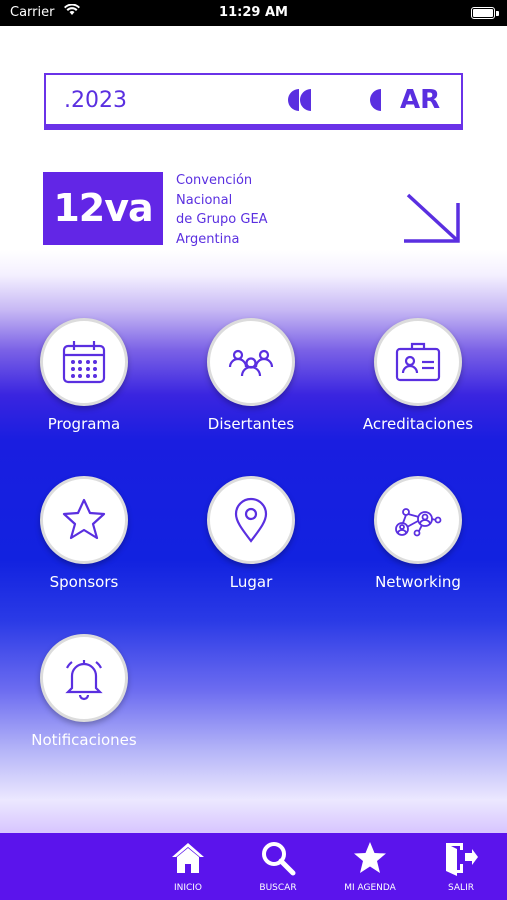 The height and width of the screenshot is (900, 507). I want to click on battery-tip, so click(497, 13).